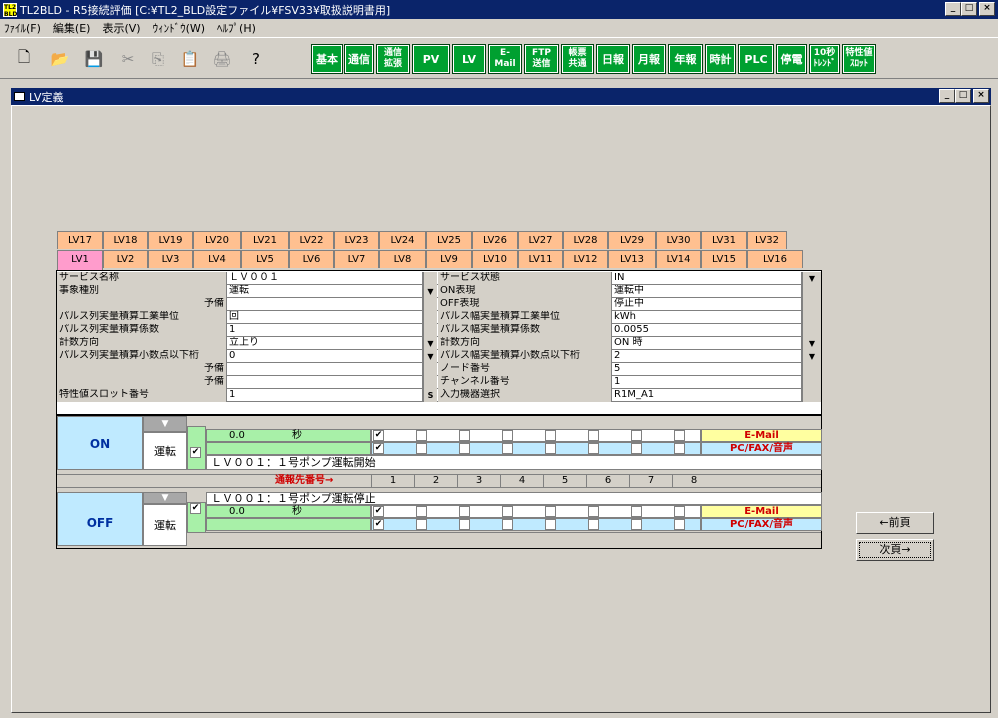 The height and width of the screenshot is (718, 998). What do you see at coordinates (24, 59) in the screenshot?
I see `new-file-icon: 🗋` at bounding box center [24, 59].